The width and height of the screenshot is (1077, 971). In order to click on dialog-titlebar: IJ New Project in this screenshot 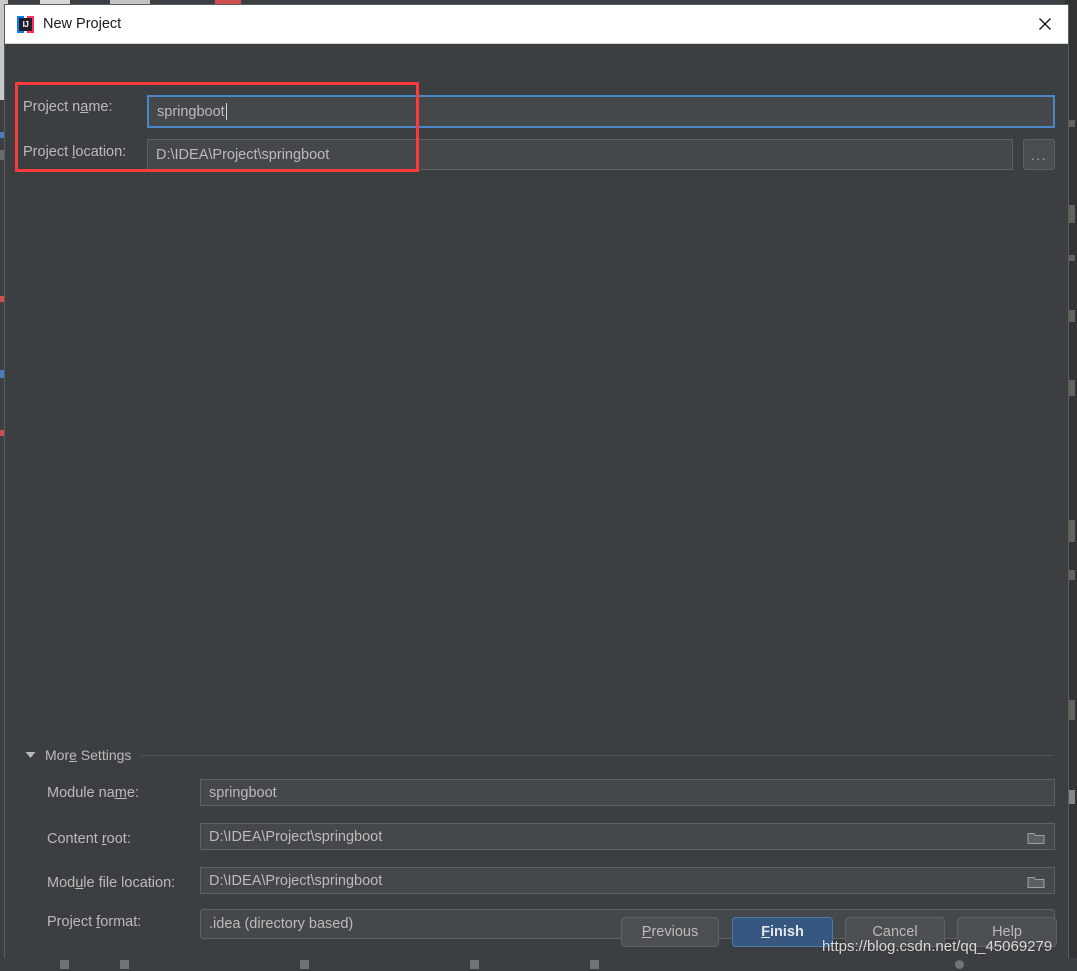, I will do `click(536, 24)`.